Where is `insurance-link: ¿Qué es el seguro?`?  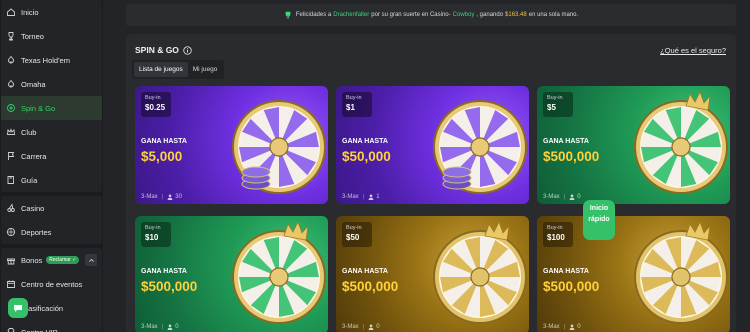
insurance-link: ¿Qué es el seguro? is located at coordinates (693, 50).